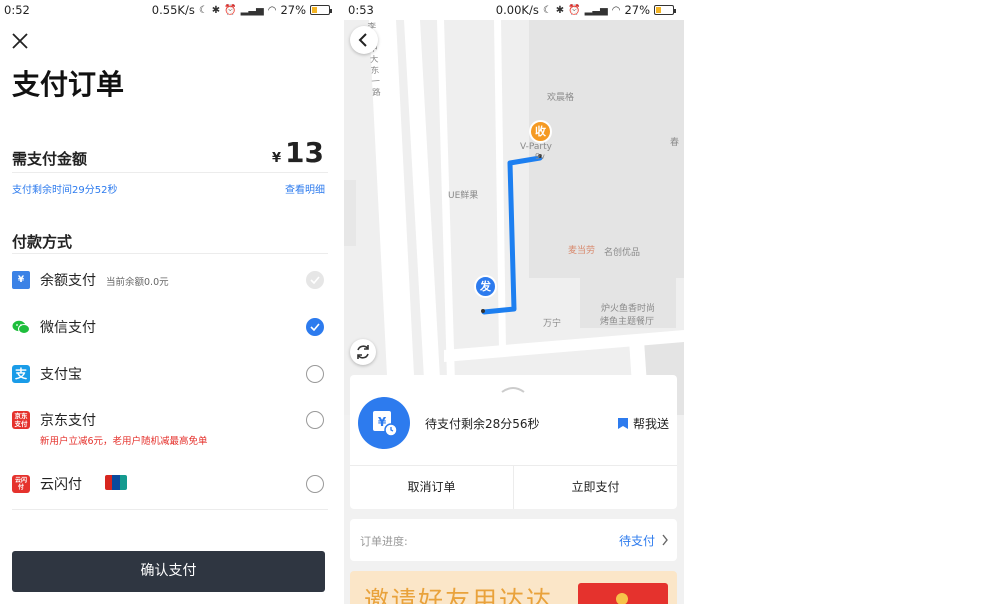  I want to click on map-place-label: 烤鱼主题餐厅, so click(627, 322).